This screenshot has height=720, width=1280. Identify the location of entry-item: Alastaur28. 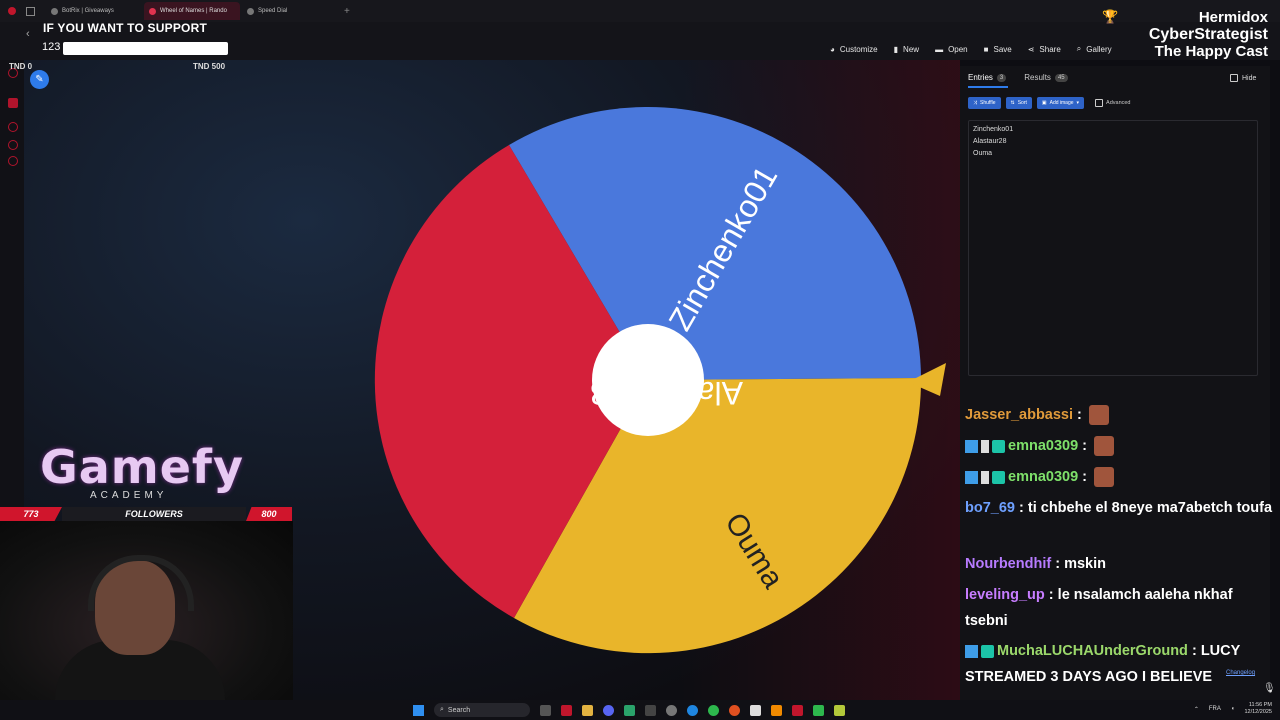
(990, 141).